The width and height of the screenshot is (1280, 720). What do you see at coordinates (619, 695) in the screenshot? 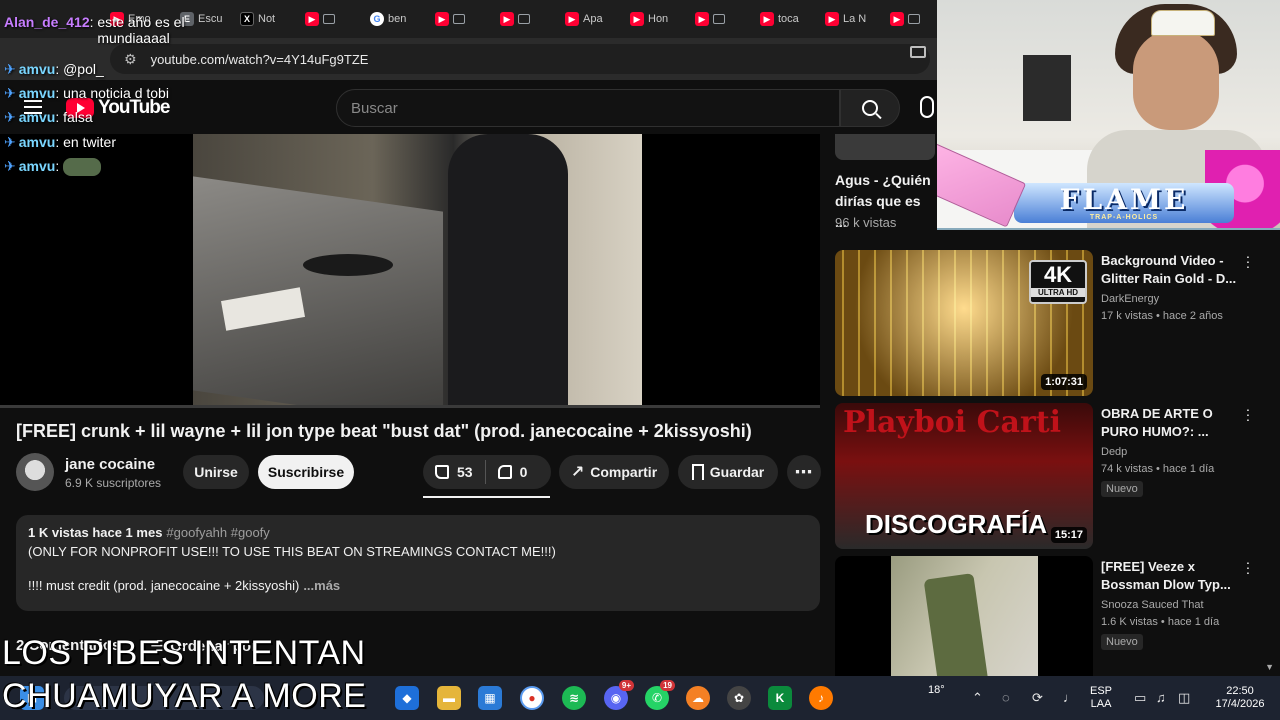
I see `discord-icon: ◉ 9+` at bounding box center [619, 695].